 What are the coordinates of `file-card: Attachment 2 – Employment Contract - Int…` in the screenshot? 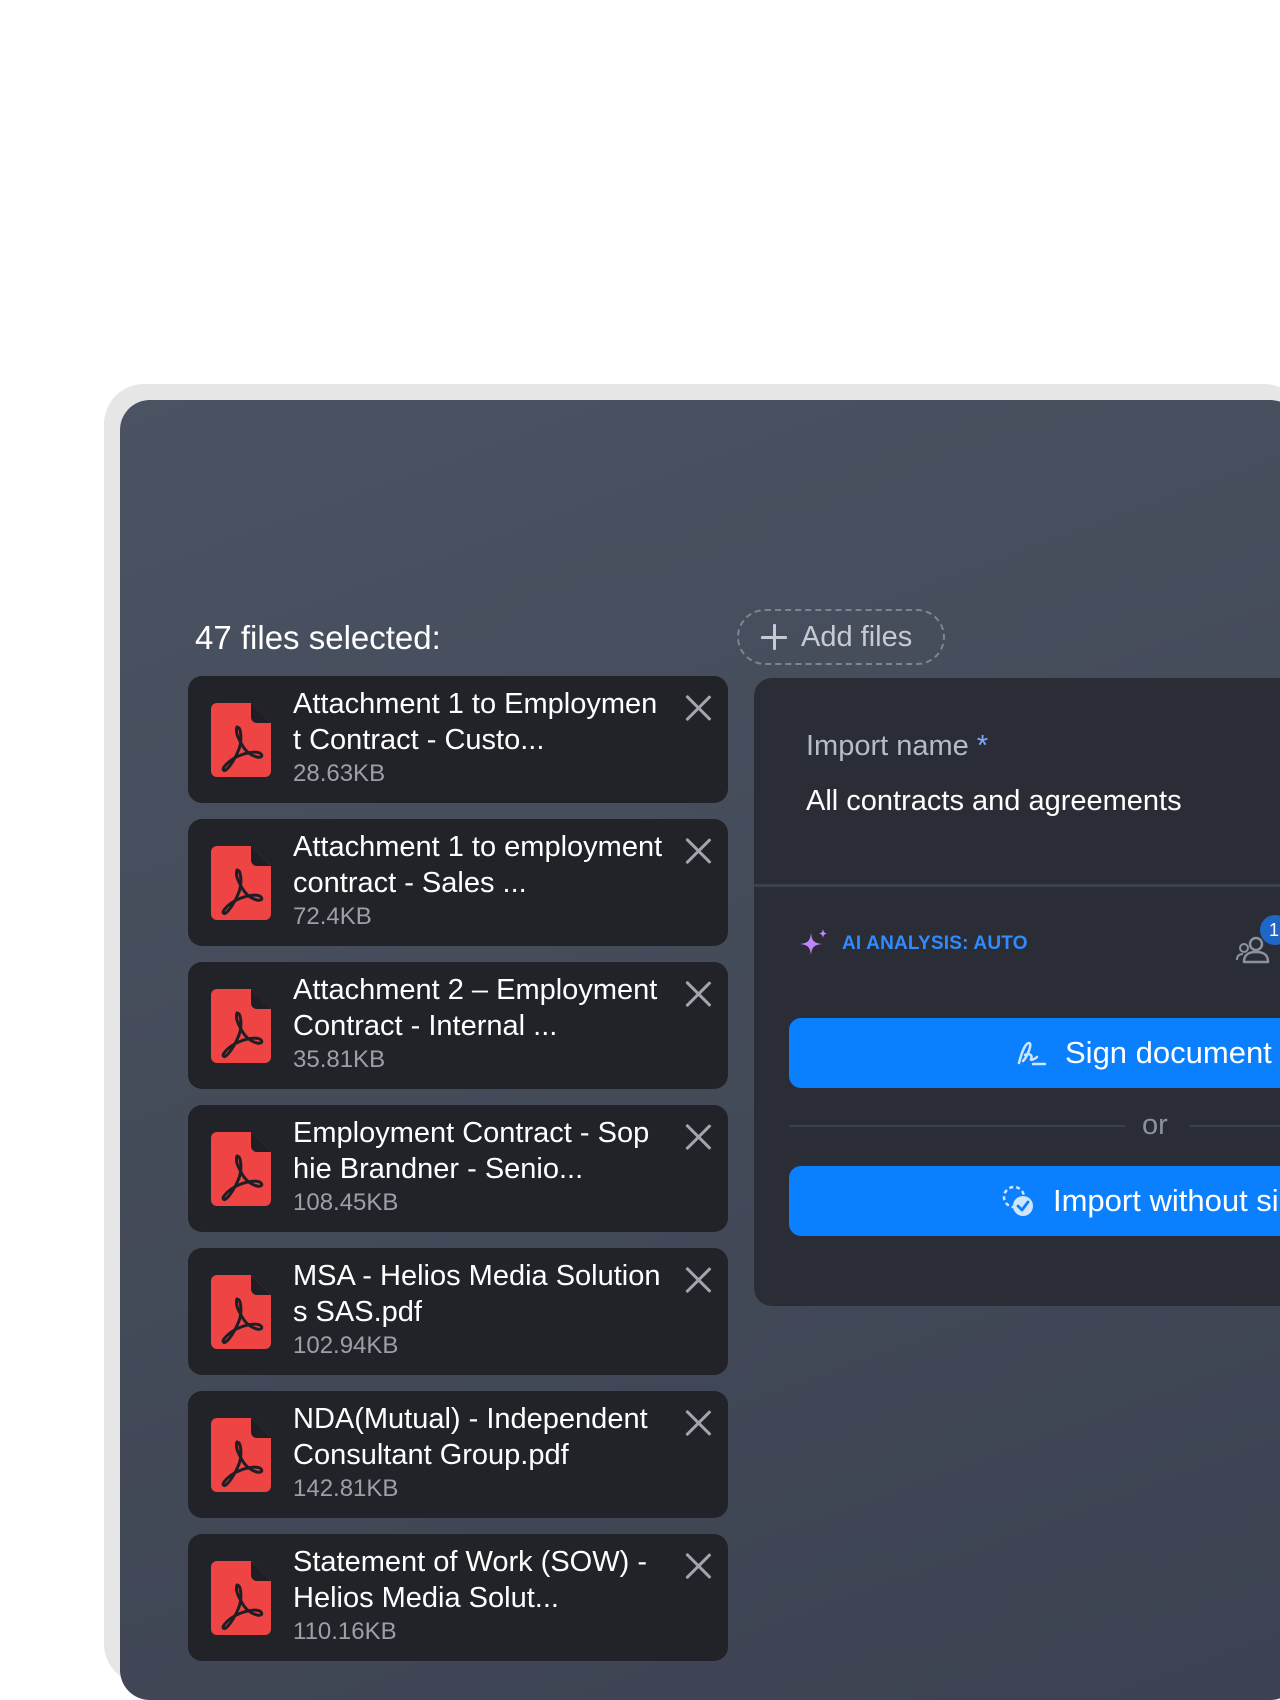 It's located at (458, 1025).